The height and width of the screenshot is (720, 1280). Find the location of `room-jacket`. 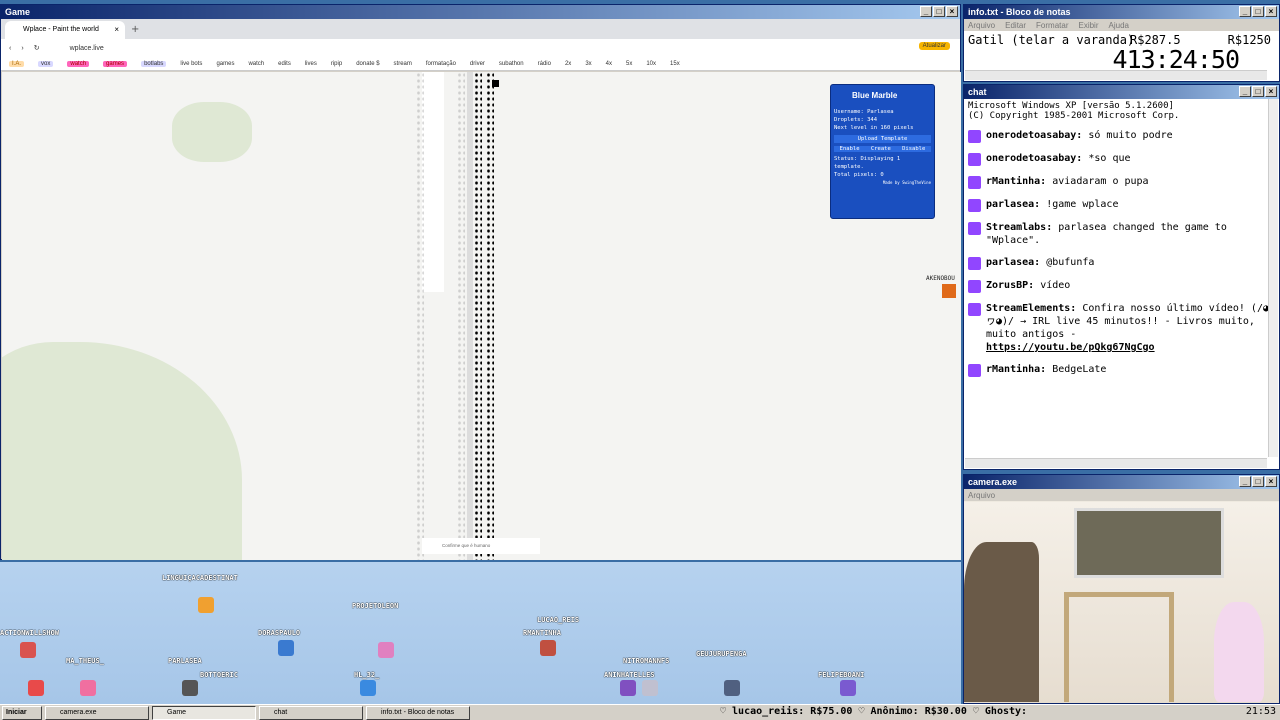

room-jacket is located at coordinates (1001, 622).